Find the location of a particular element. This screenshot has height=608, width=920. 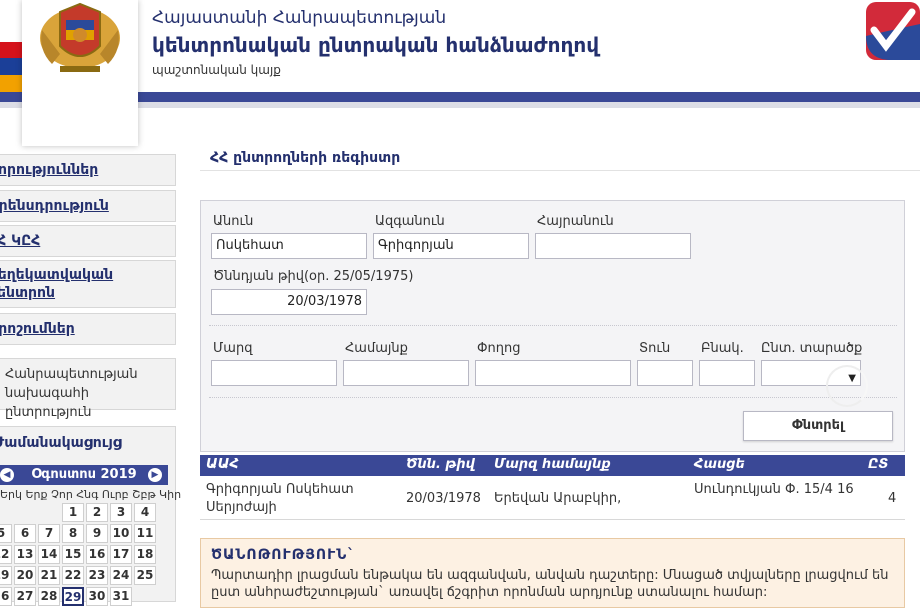

sidebar-item-label: Օրենսդրություն is located at coordinates (54, 206).